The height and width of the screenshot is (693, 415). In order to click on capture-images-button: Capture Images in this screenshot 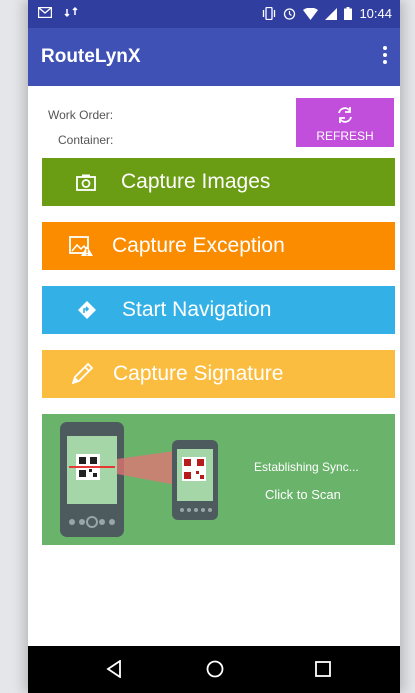, I will do `click(218, 182)`.